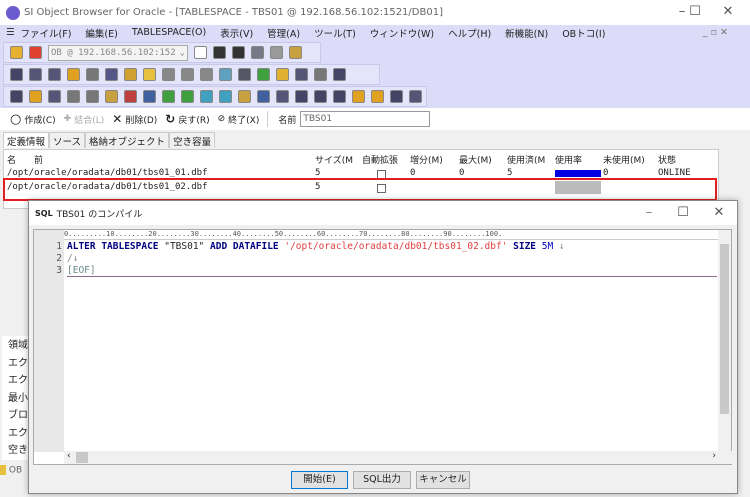  I want to click on stack-icon, so click(92, 96).